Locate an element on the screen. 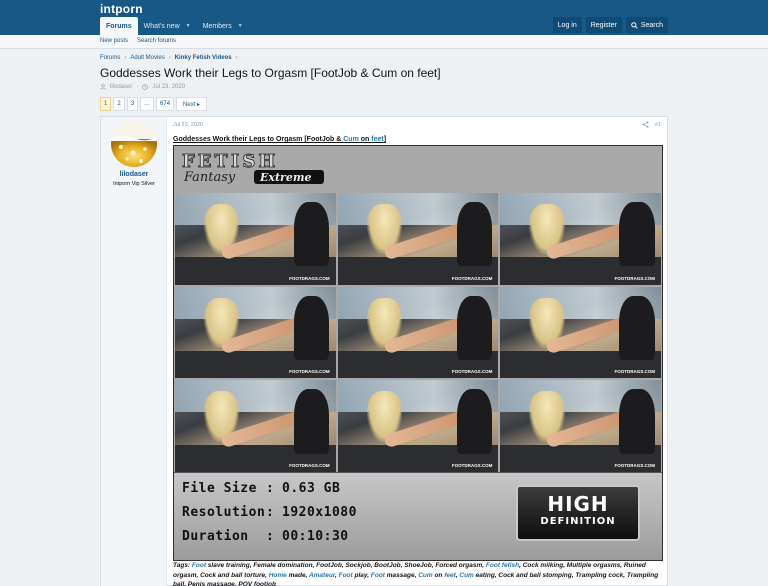 The width and height of the screenshot is (768, 586). login-button: Log in is located at coordinates (567, 25).